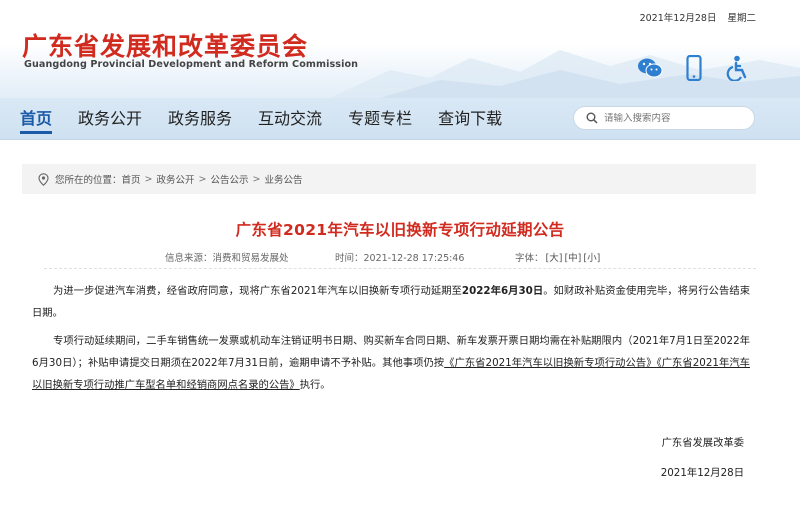 The image size is (800, 505). What do you see at coordinates (229, 179) in the screenshot?
I see `breadcrumb-announcements: 公告公示` at bounding box center [229, 179].